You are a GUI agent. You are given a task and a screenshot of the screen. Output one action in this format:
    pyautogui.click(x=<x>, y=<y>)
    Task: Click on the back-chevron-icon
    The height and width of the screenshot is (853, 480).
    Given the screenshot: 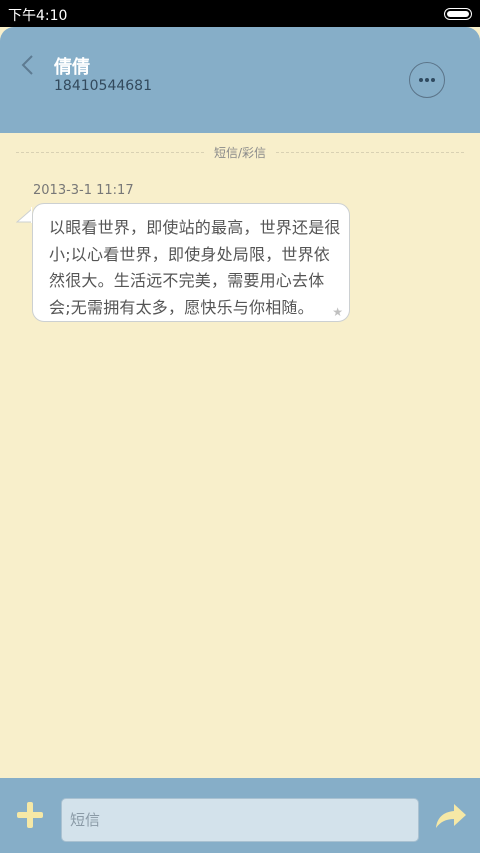 What is the action you would take?
    pyautogui.click(x=29, y=66)
    